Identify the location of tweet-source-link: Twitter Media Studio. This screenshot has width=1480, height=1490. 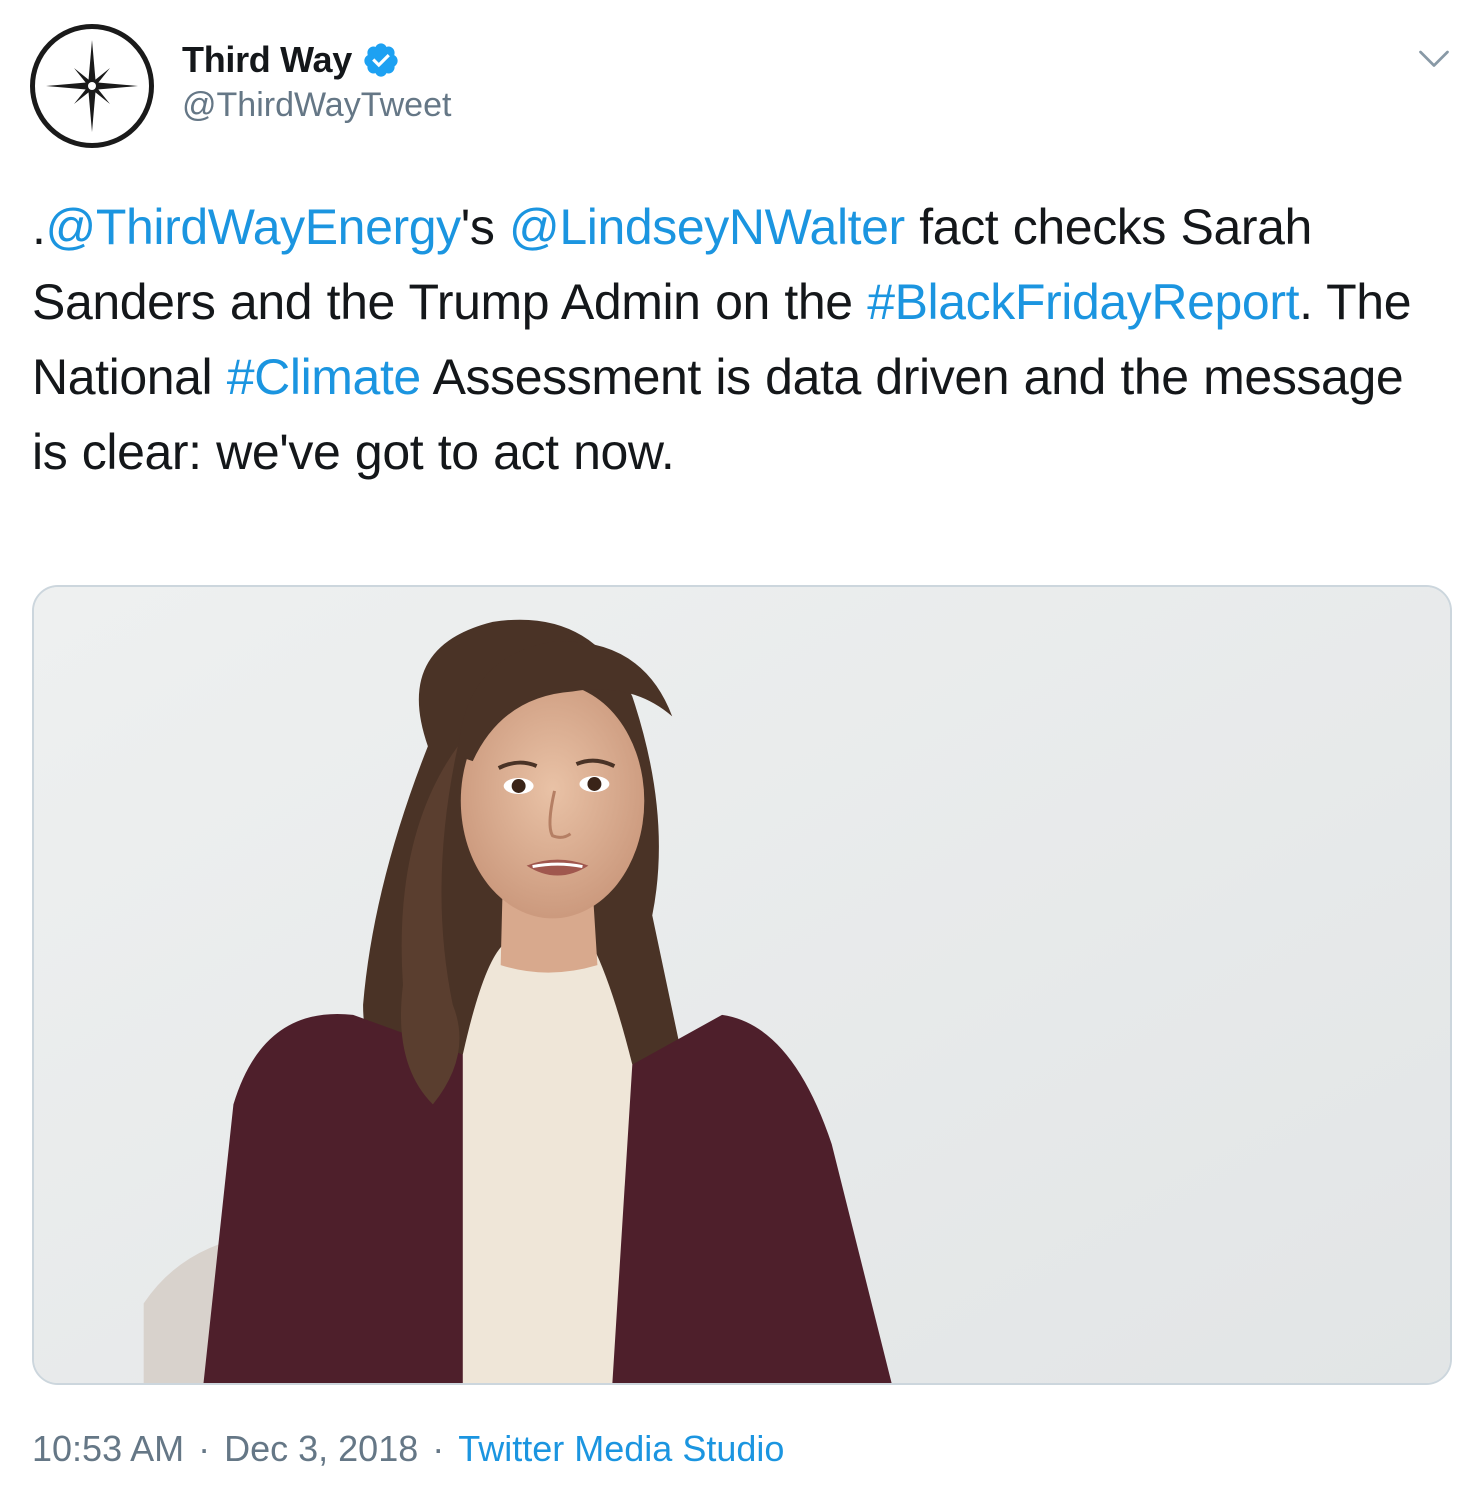
(621, 1449).